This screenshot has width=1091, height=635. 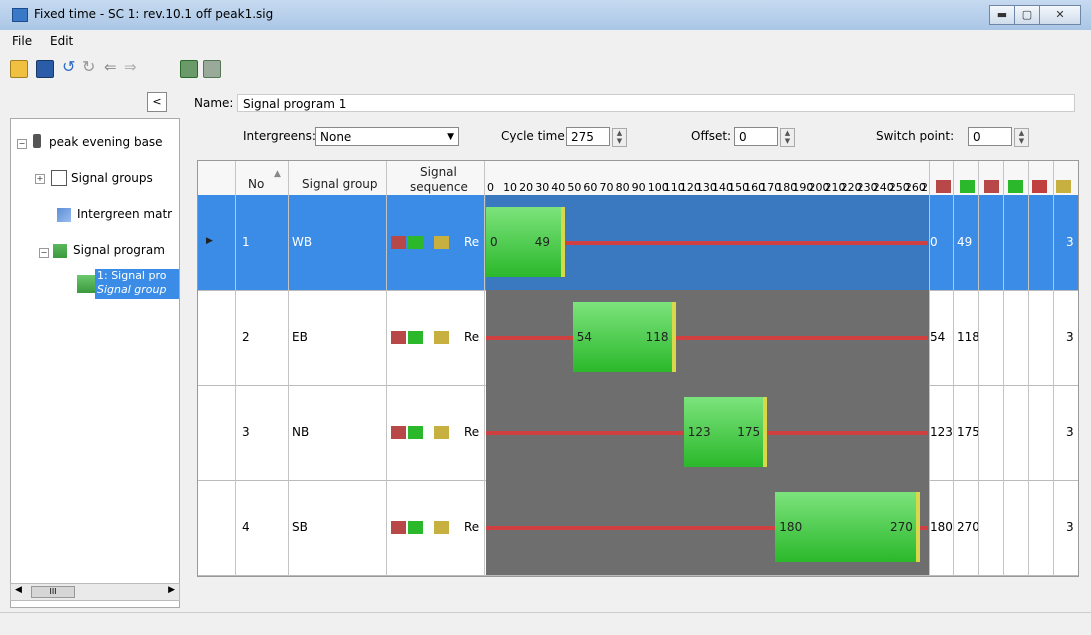 I want to click on intergreen-icon, so click(x=64, y=215).